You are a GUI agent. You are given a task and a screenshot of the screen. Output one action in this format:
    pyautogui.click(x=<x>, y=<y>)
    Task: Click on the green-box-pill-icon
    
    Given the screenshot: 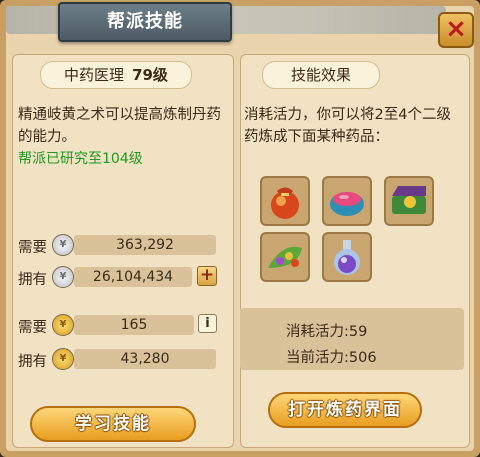 What is the action you would take?
    pyautogui.click(x=409, y=200)
    